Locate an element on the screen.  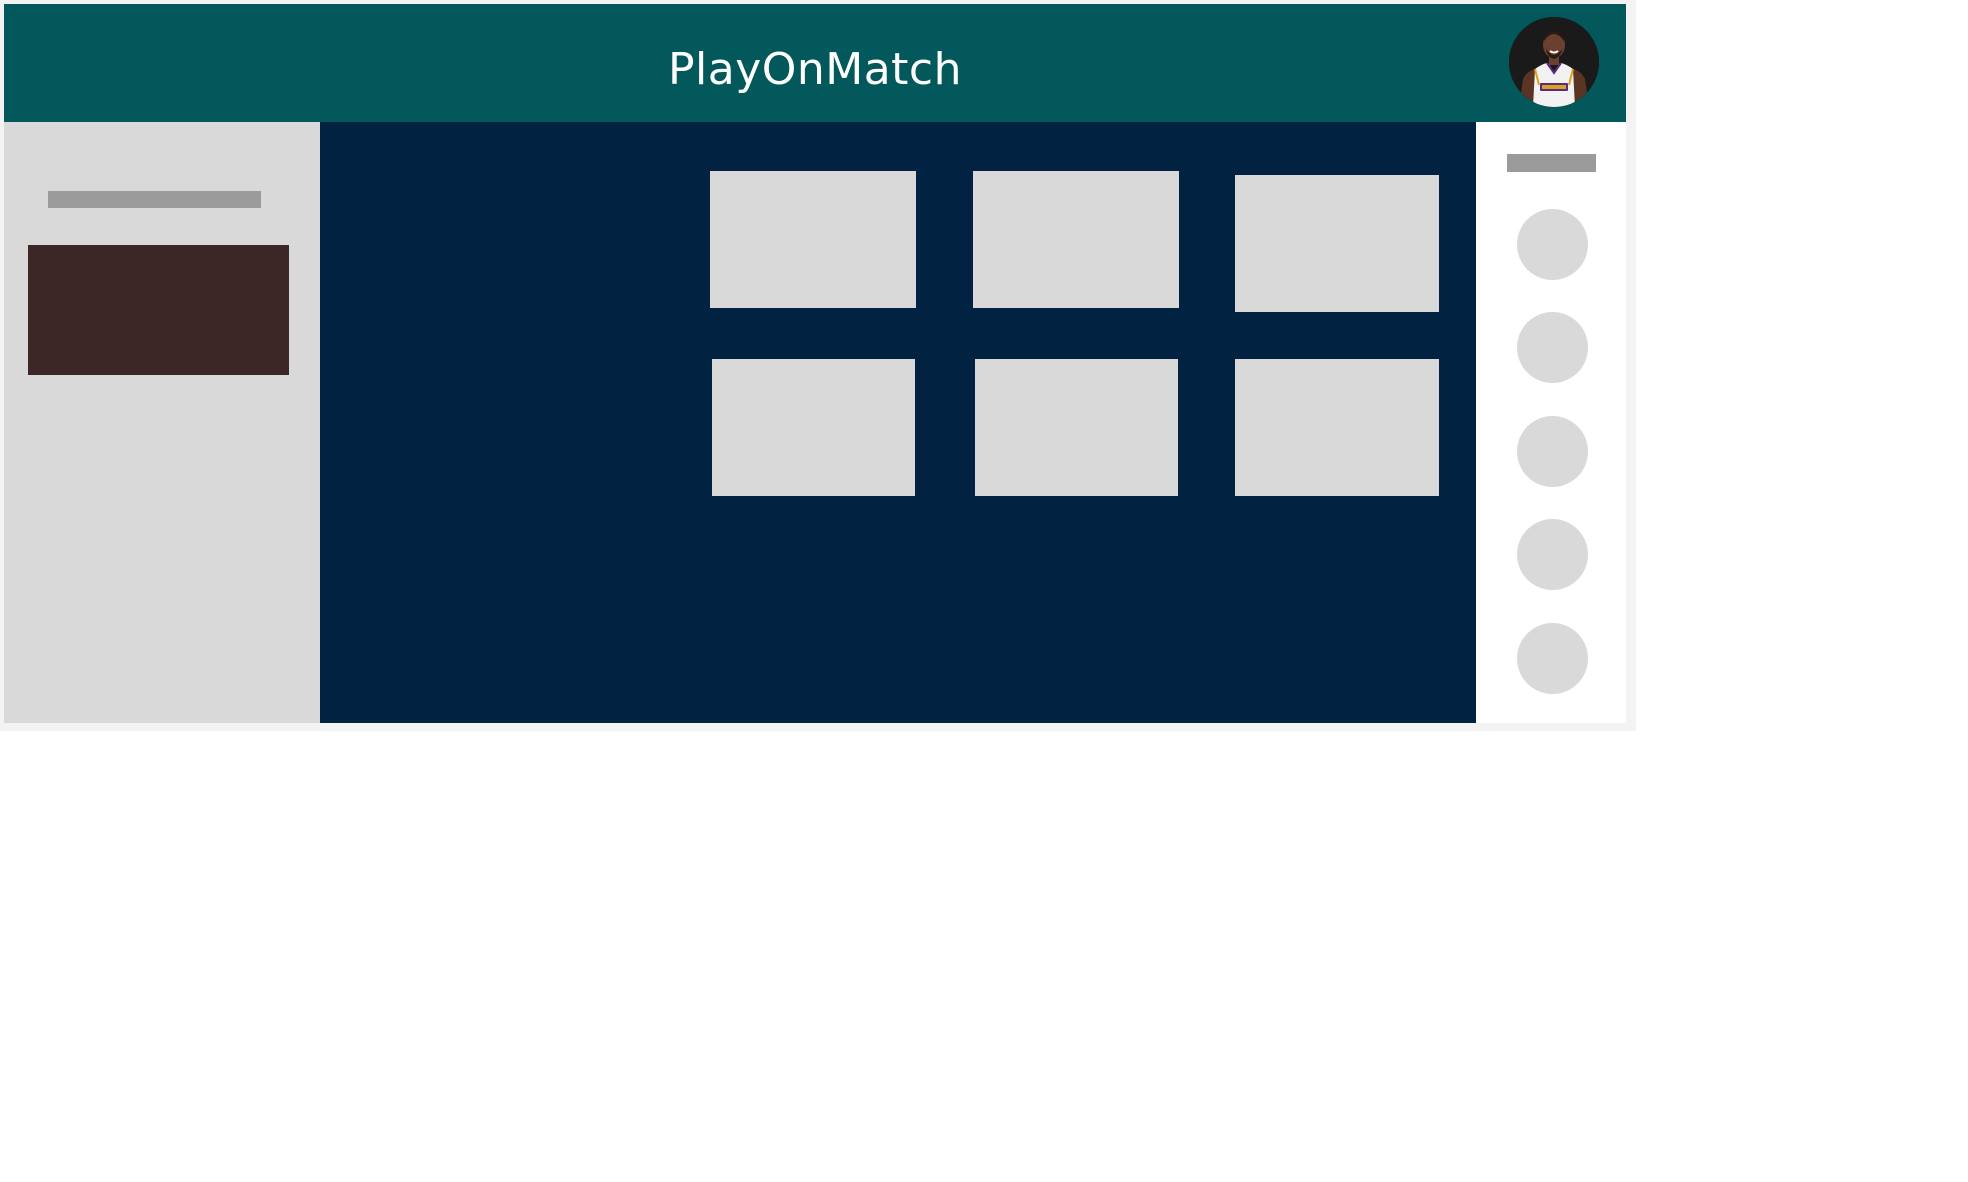
top-header: PlayOnMatch is located at coordinates (815, 63).